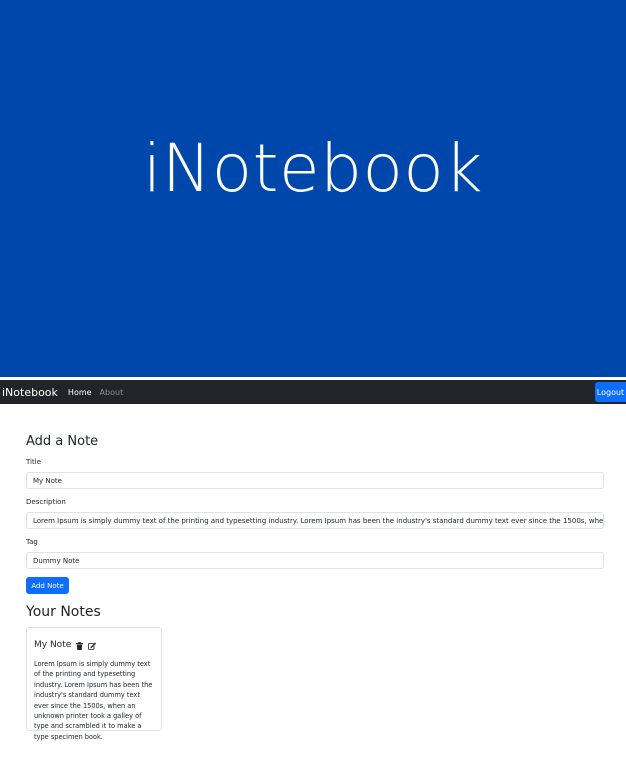 This screenshot has height=757, width=626. Describe the element at coordinates (53, 644) in the screenshot. I see `note-title: My Note` at that location.